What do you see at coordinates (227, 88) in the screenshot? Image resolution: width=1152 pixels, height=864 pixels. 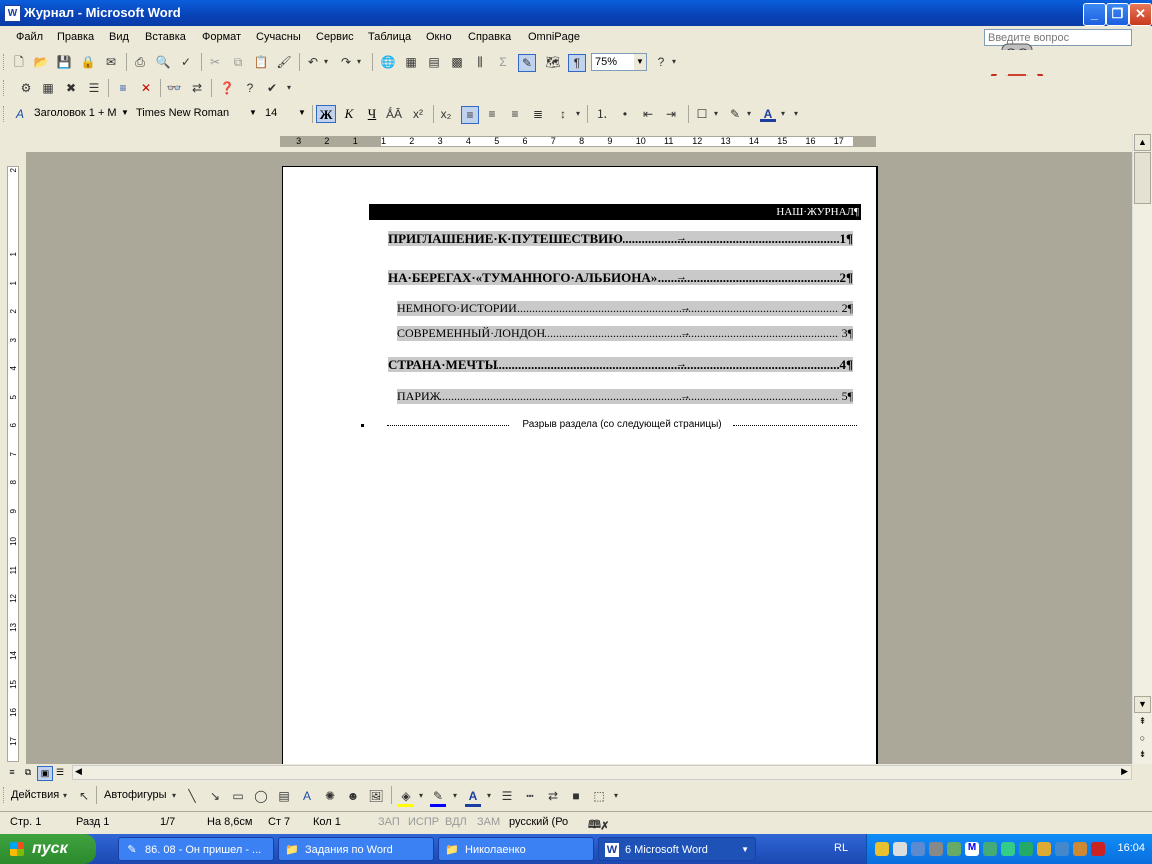 I see `question-box-icon: ❓` at bounding box center [227, 88].